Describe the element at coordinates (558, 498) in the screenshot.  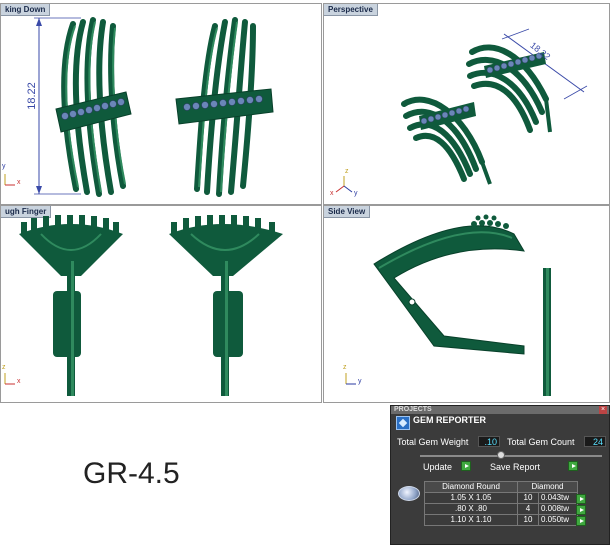
I see `gem-weight: 0.043tw` at that location.